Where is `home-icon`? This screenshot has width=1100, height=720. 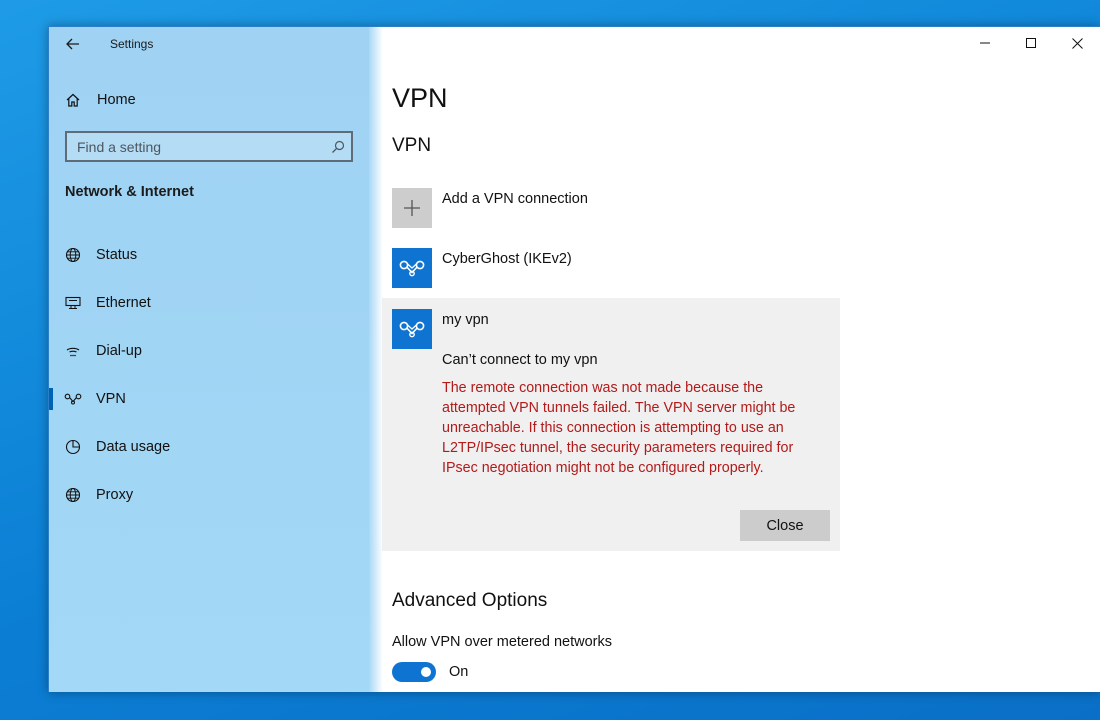 home-icon is located at coordinates (73, 100).